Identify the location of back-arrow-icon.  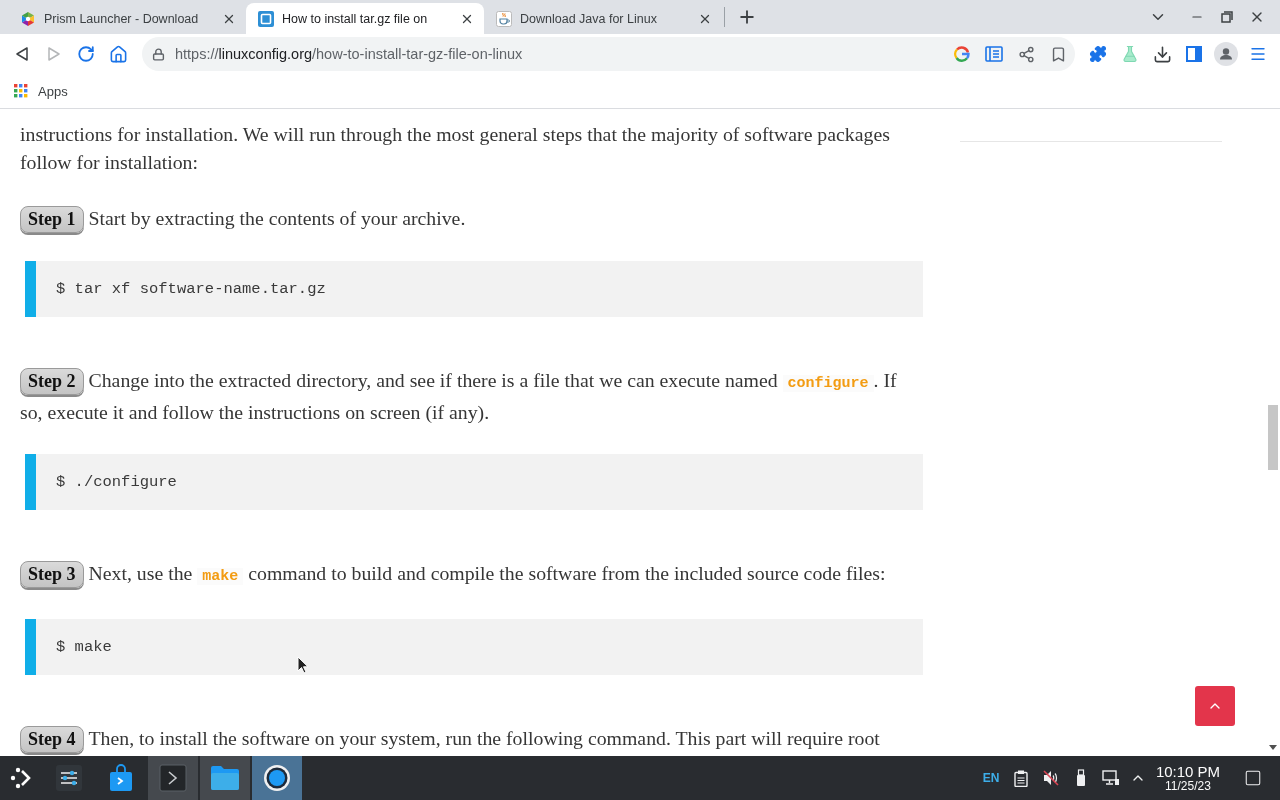
(22, 54).